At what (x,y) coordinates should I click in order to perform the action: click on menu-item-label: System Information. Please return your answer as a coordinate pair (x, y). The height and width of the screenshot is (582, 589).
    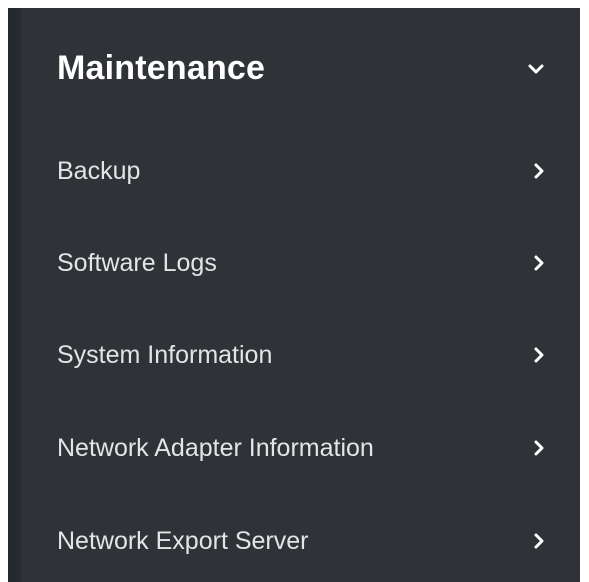
    Looking at the image, I should click on (165, 355).